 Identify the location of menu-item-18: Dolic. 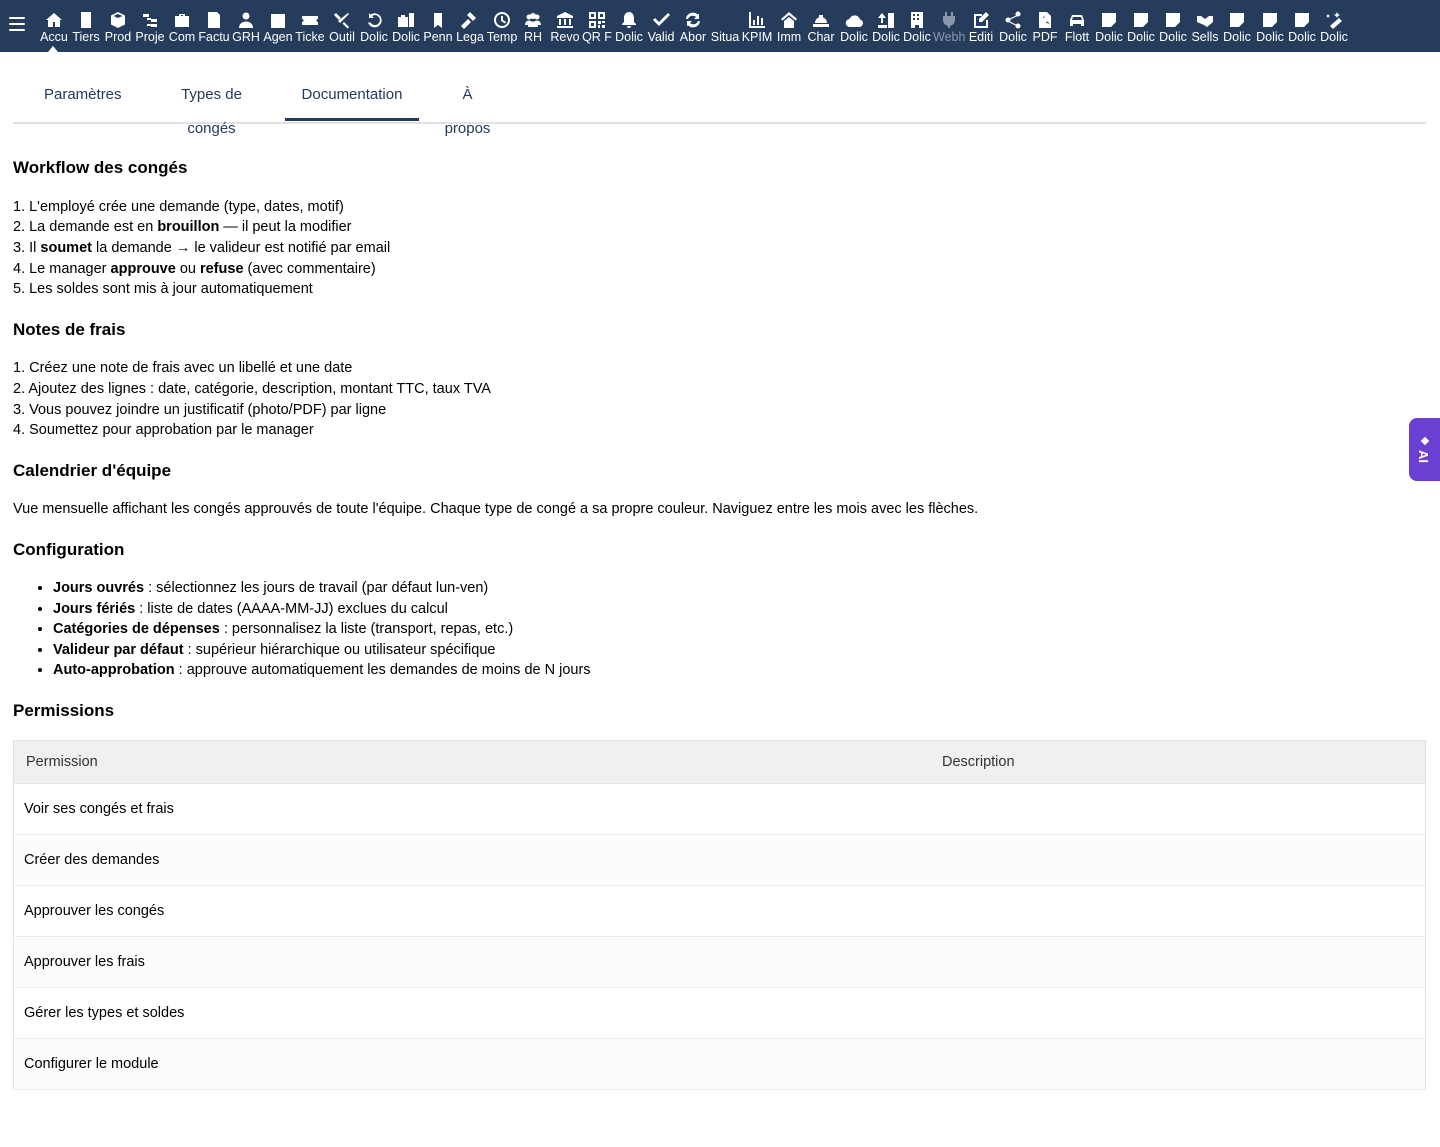
(629, 28).